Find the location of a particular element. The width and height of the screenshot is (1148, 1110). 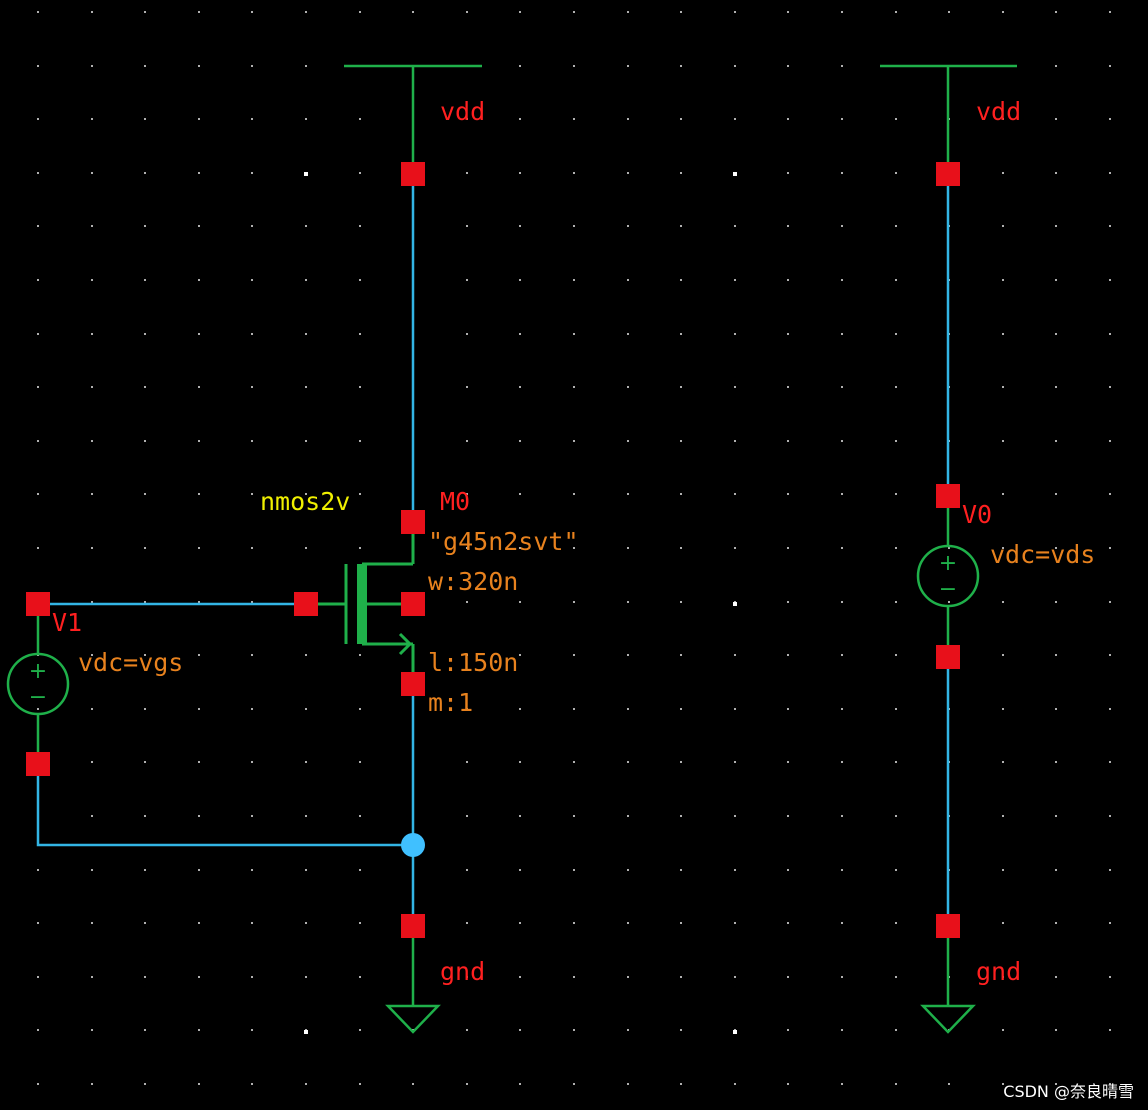

gnd-label-left: gnd is located at coordinates (462, 971).